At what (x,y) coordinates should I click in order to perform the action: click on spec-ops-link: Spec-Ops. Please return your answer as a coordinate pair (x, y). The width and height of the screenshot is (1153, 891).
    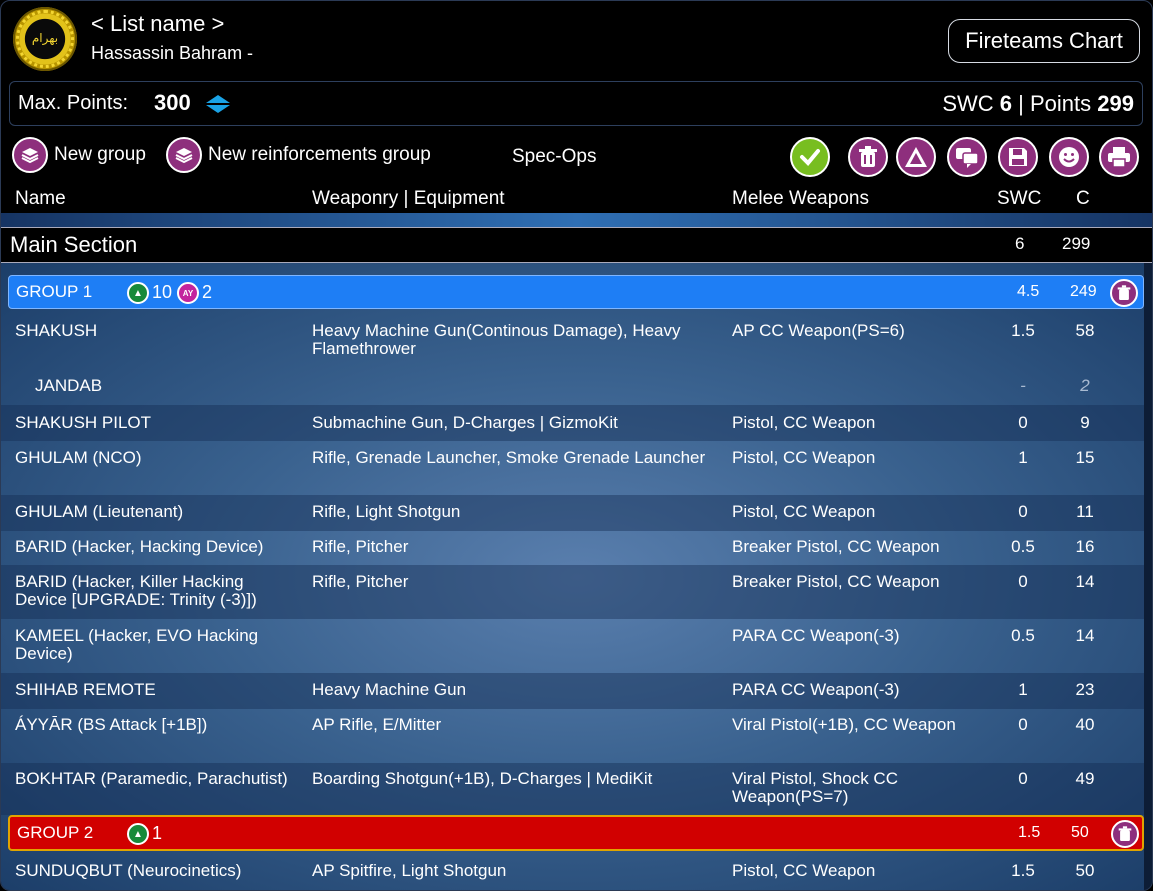
    Looking at the image, I should click on (554, 157).